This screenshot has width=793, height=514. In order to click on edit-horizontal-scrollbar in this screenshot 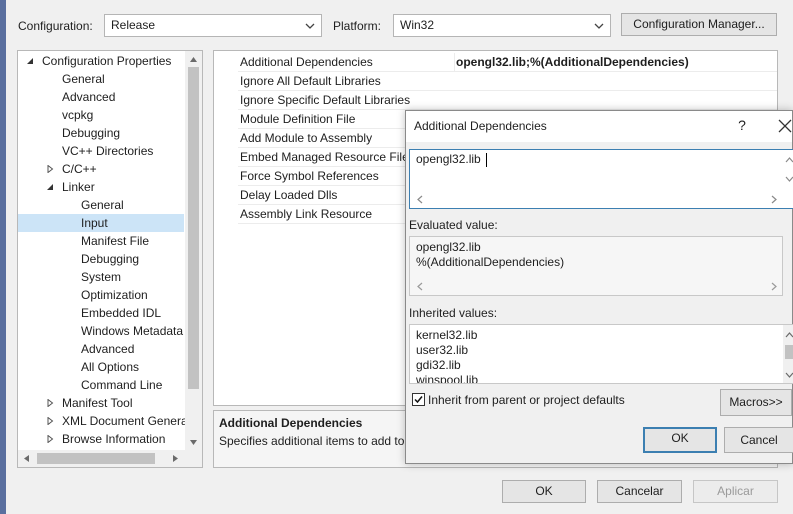, I will do `click(596, 199)`.